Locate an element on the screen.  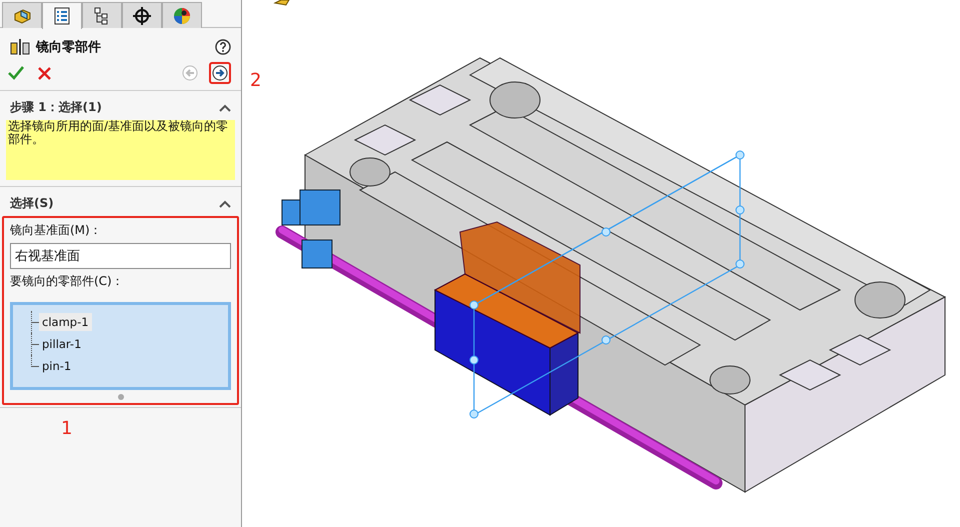
next-button is located at coordinates (220, 73).